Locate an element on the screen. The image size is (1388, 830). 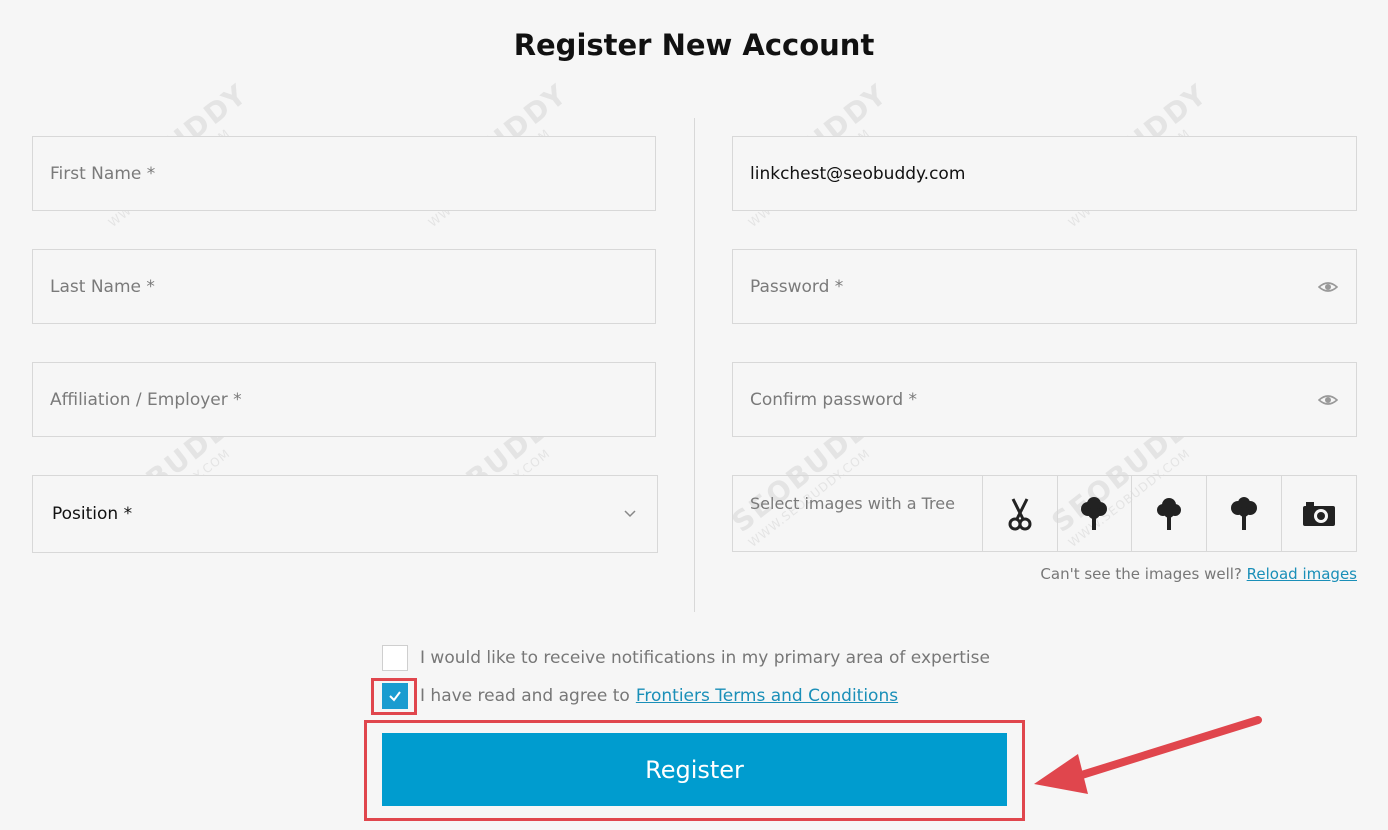
scissors-icon is located at coordinates (1020, 513).